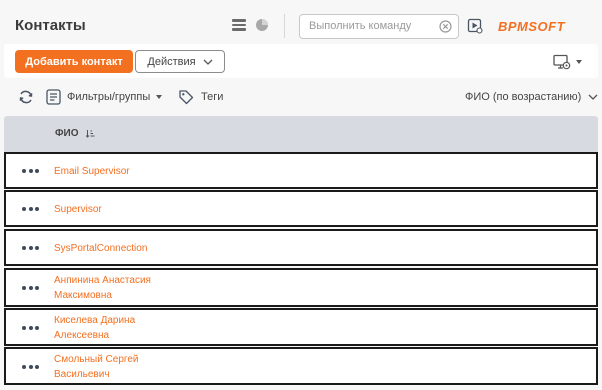  I want to click on column-header-label: ФИО, so click(67, 133).